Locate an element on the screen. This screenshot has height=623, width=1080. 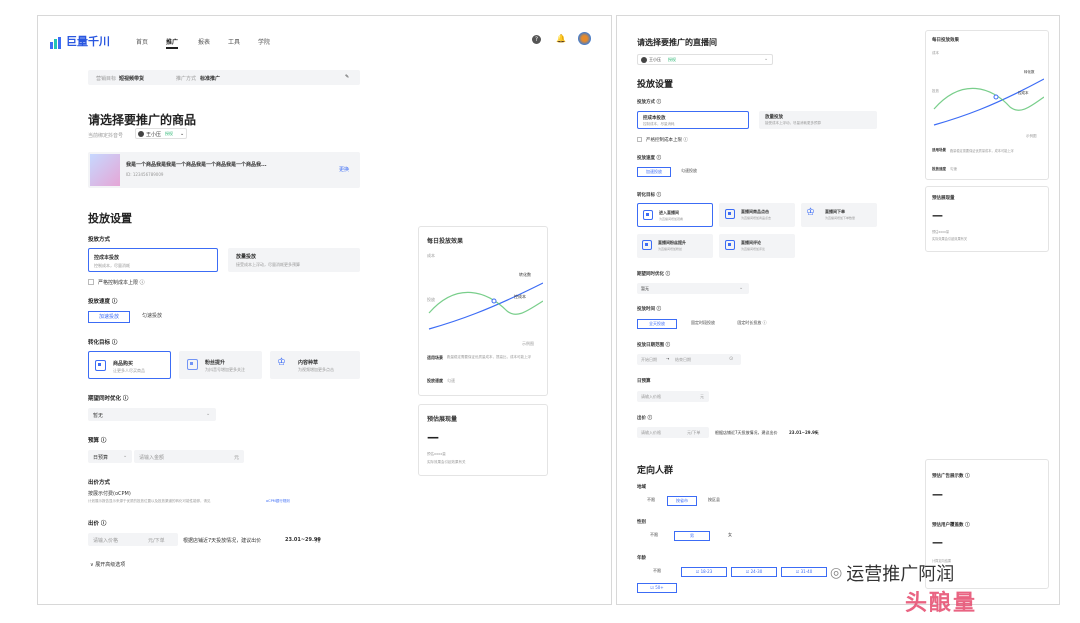
effect-conv-label: 转化数 is located at coordinates (1029, 72).